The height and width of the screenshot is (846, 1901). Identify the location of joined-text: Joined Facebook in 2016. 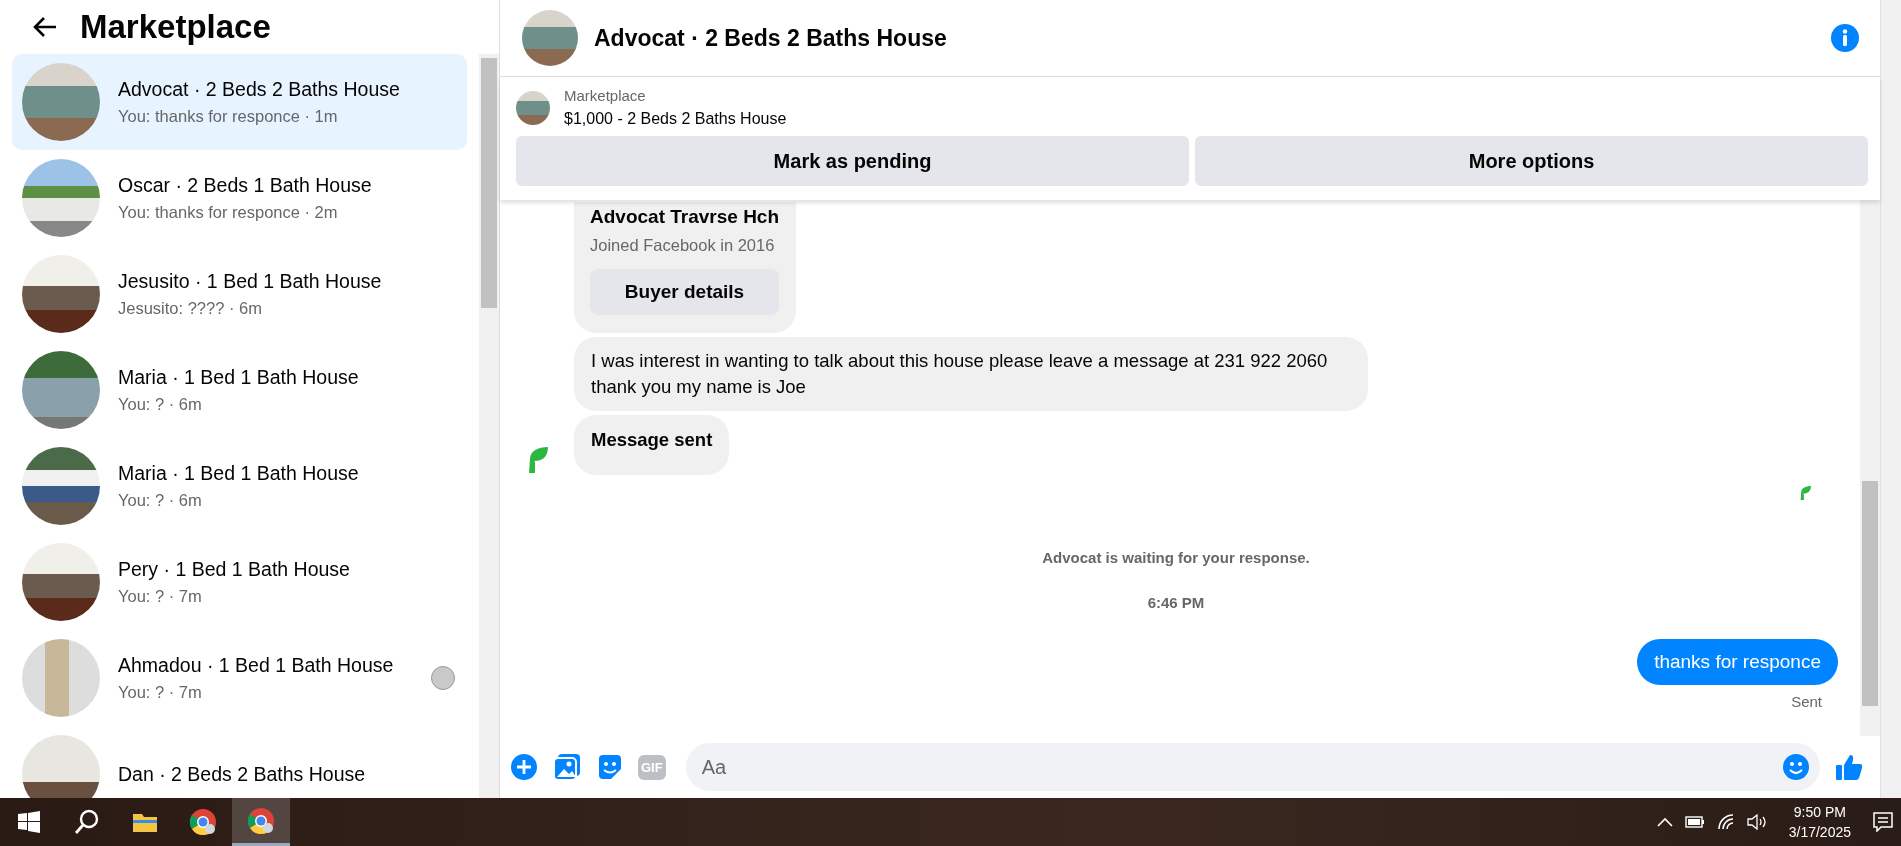
(683, 245).